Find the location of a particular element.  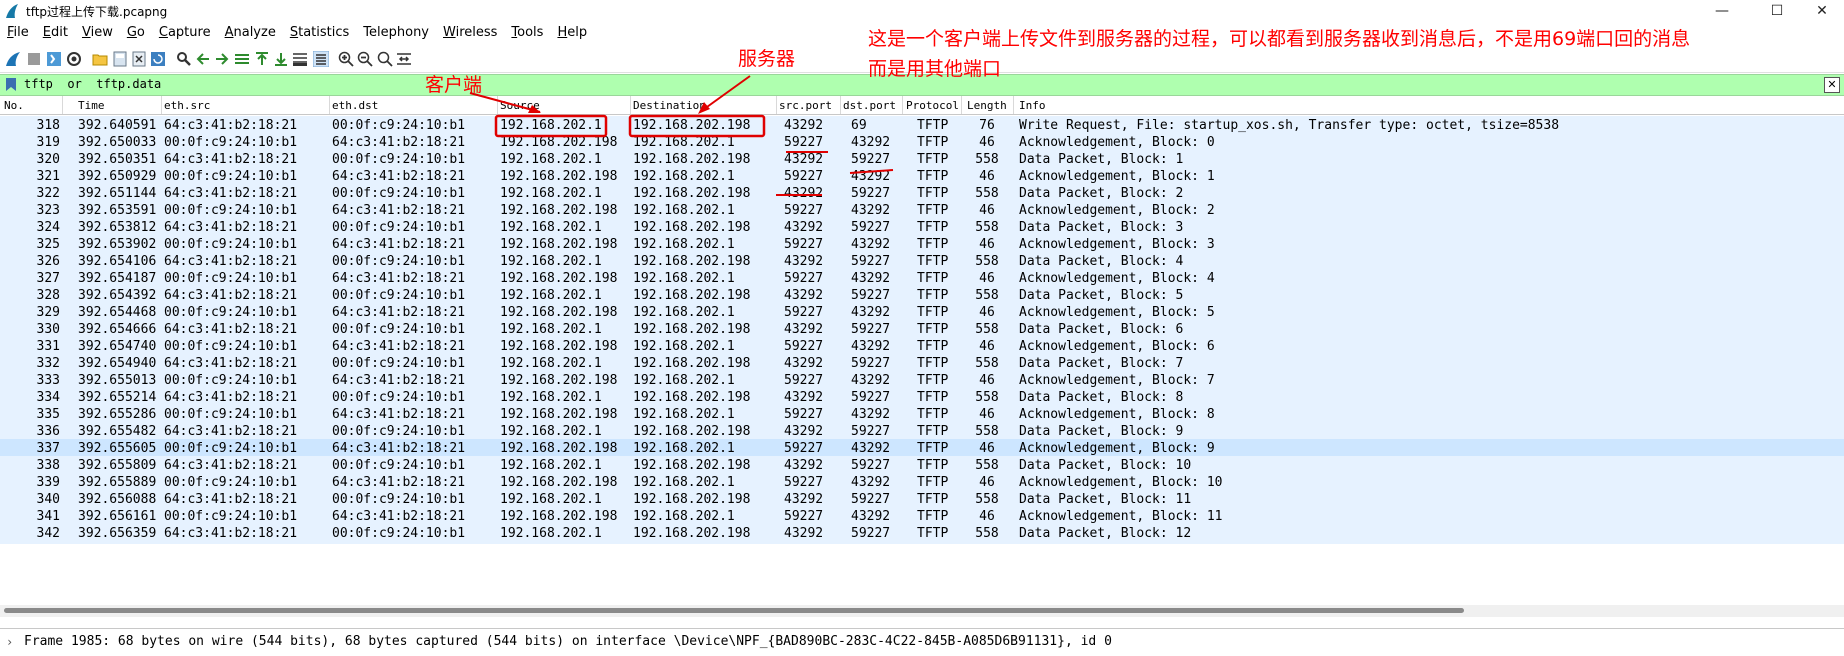

clear-filter-icon: ✕ is located at coordinates (1832, 85).